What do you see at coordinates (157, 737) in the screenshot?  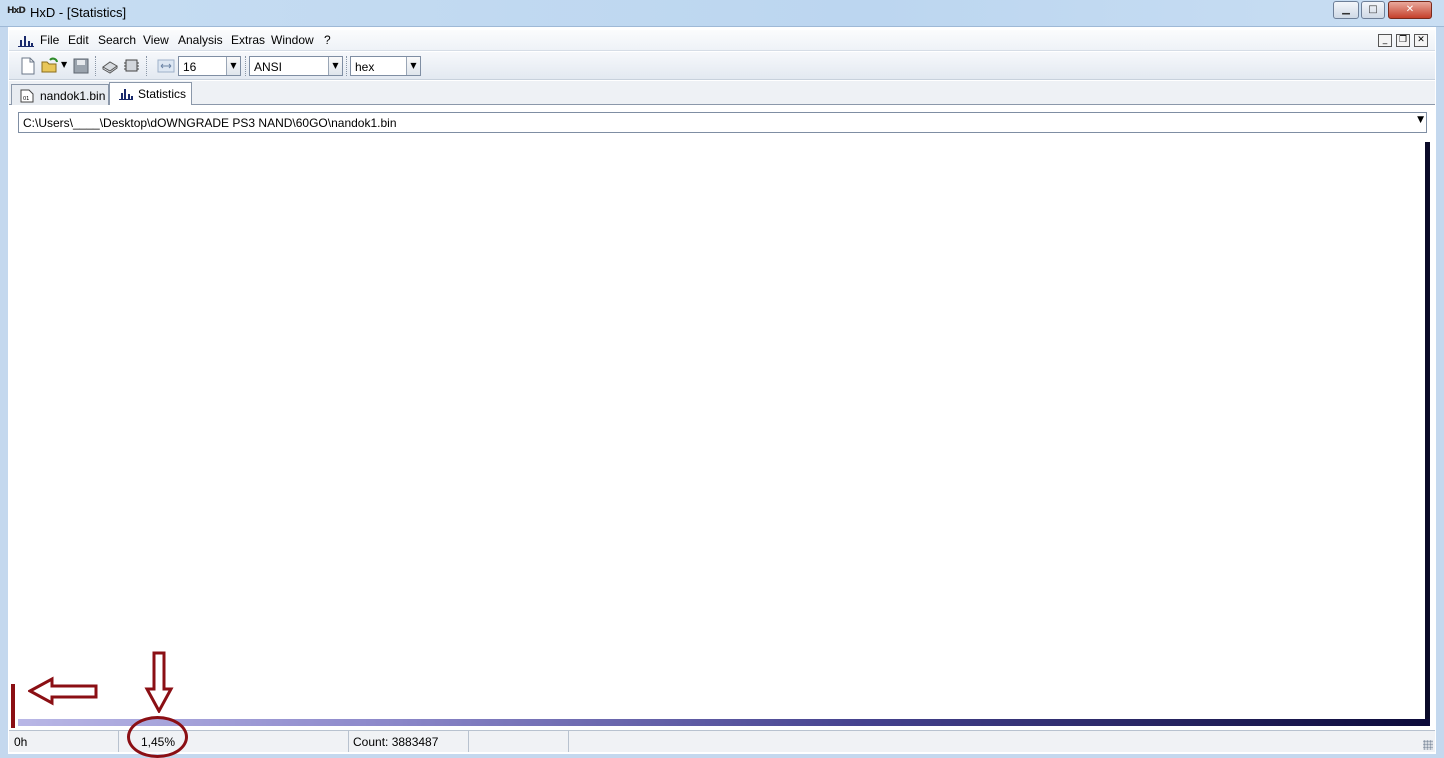 I see `annotation-circle` at bounding box center [157, 737].